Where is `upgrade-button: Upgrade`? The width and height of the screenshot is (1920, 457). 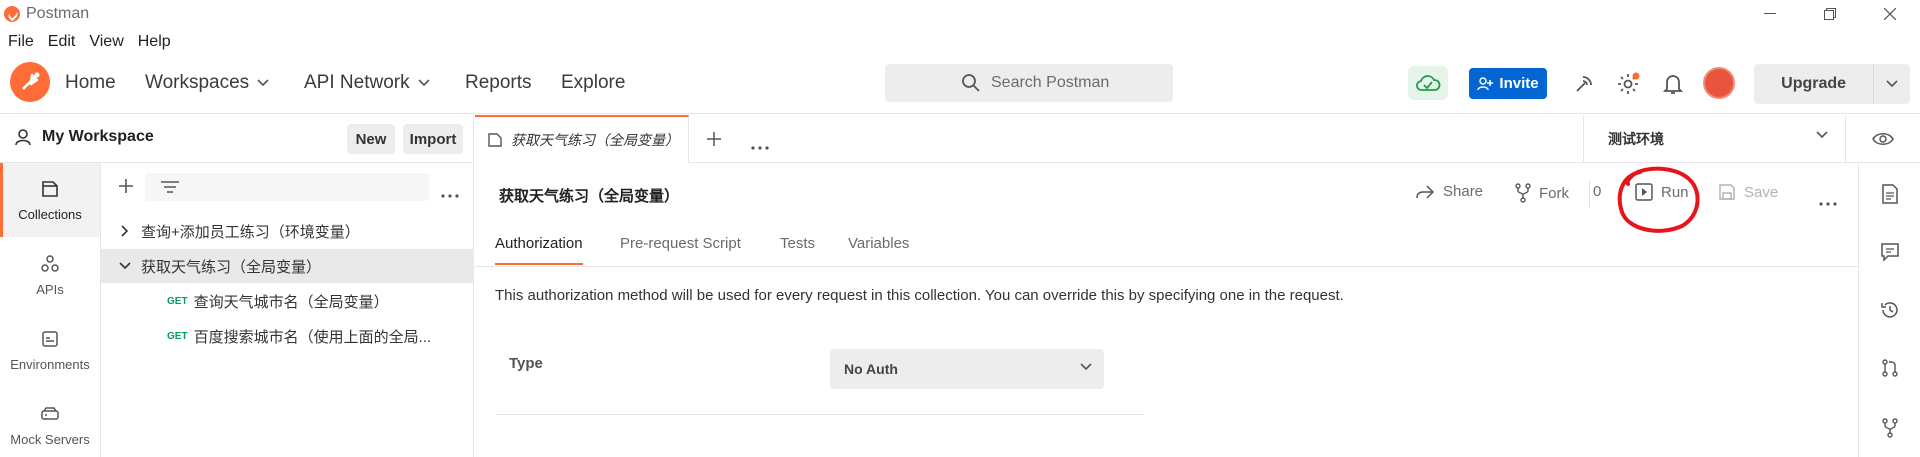
upgrade-button: Upgrade is located at coordinates (1832, 84).